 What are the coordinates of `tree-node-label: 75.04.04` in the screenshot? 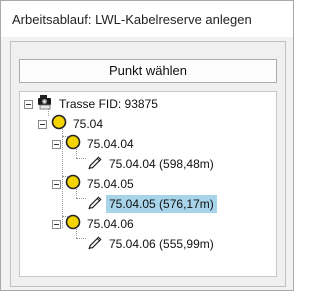 It's located at (110, 144).